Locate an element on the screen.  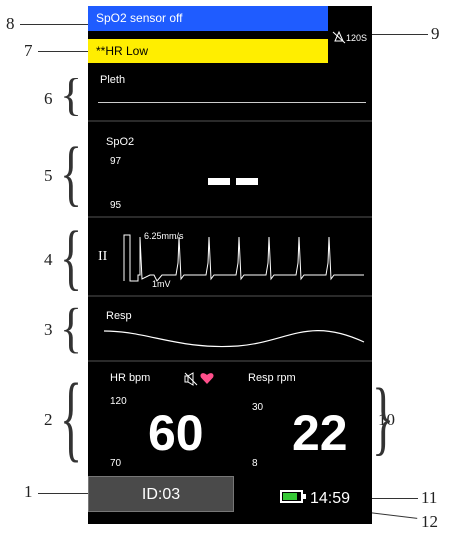
pleth-label: Pleth is located at coordinates (113, 80).